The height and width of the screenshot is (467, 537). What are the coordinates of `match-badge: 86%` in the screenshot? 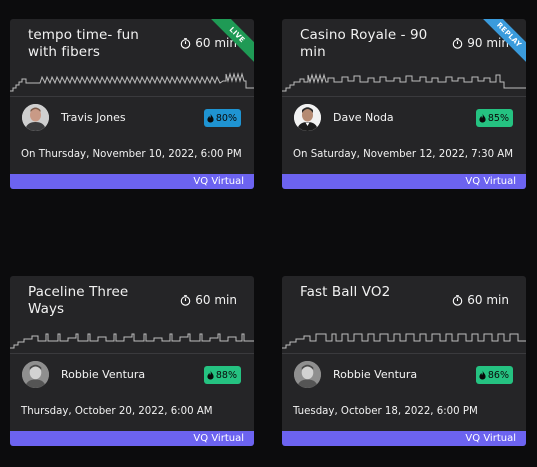 It's located at (494, 375).